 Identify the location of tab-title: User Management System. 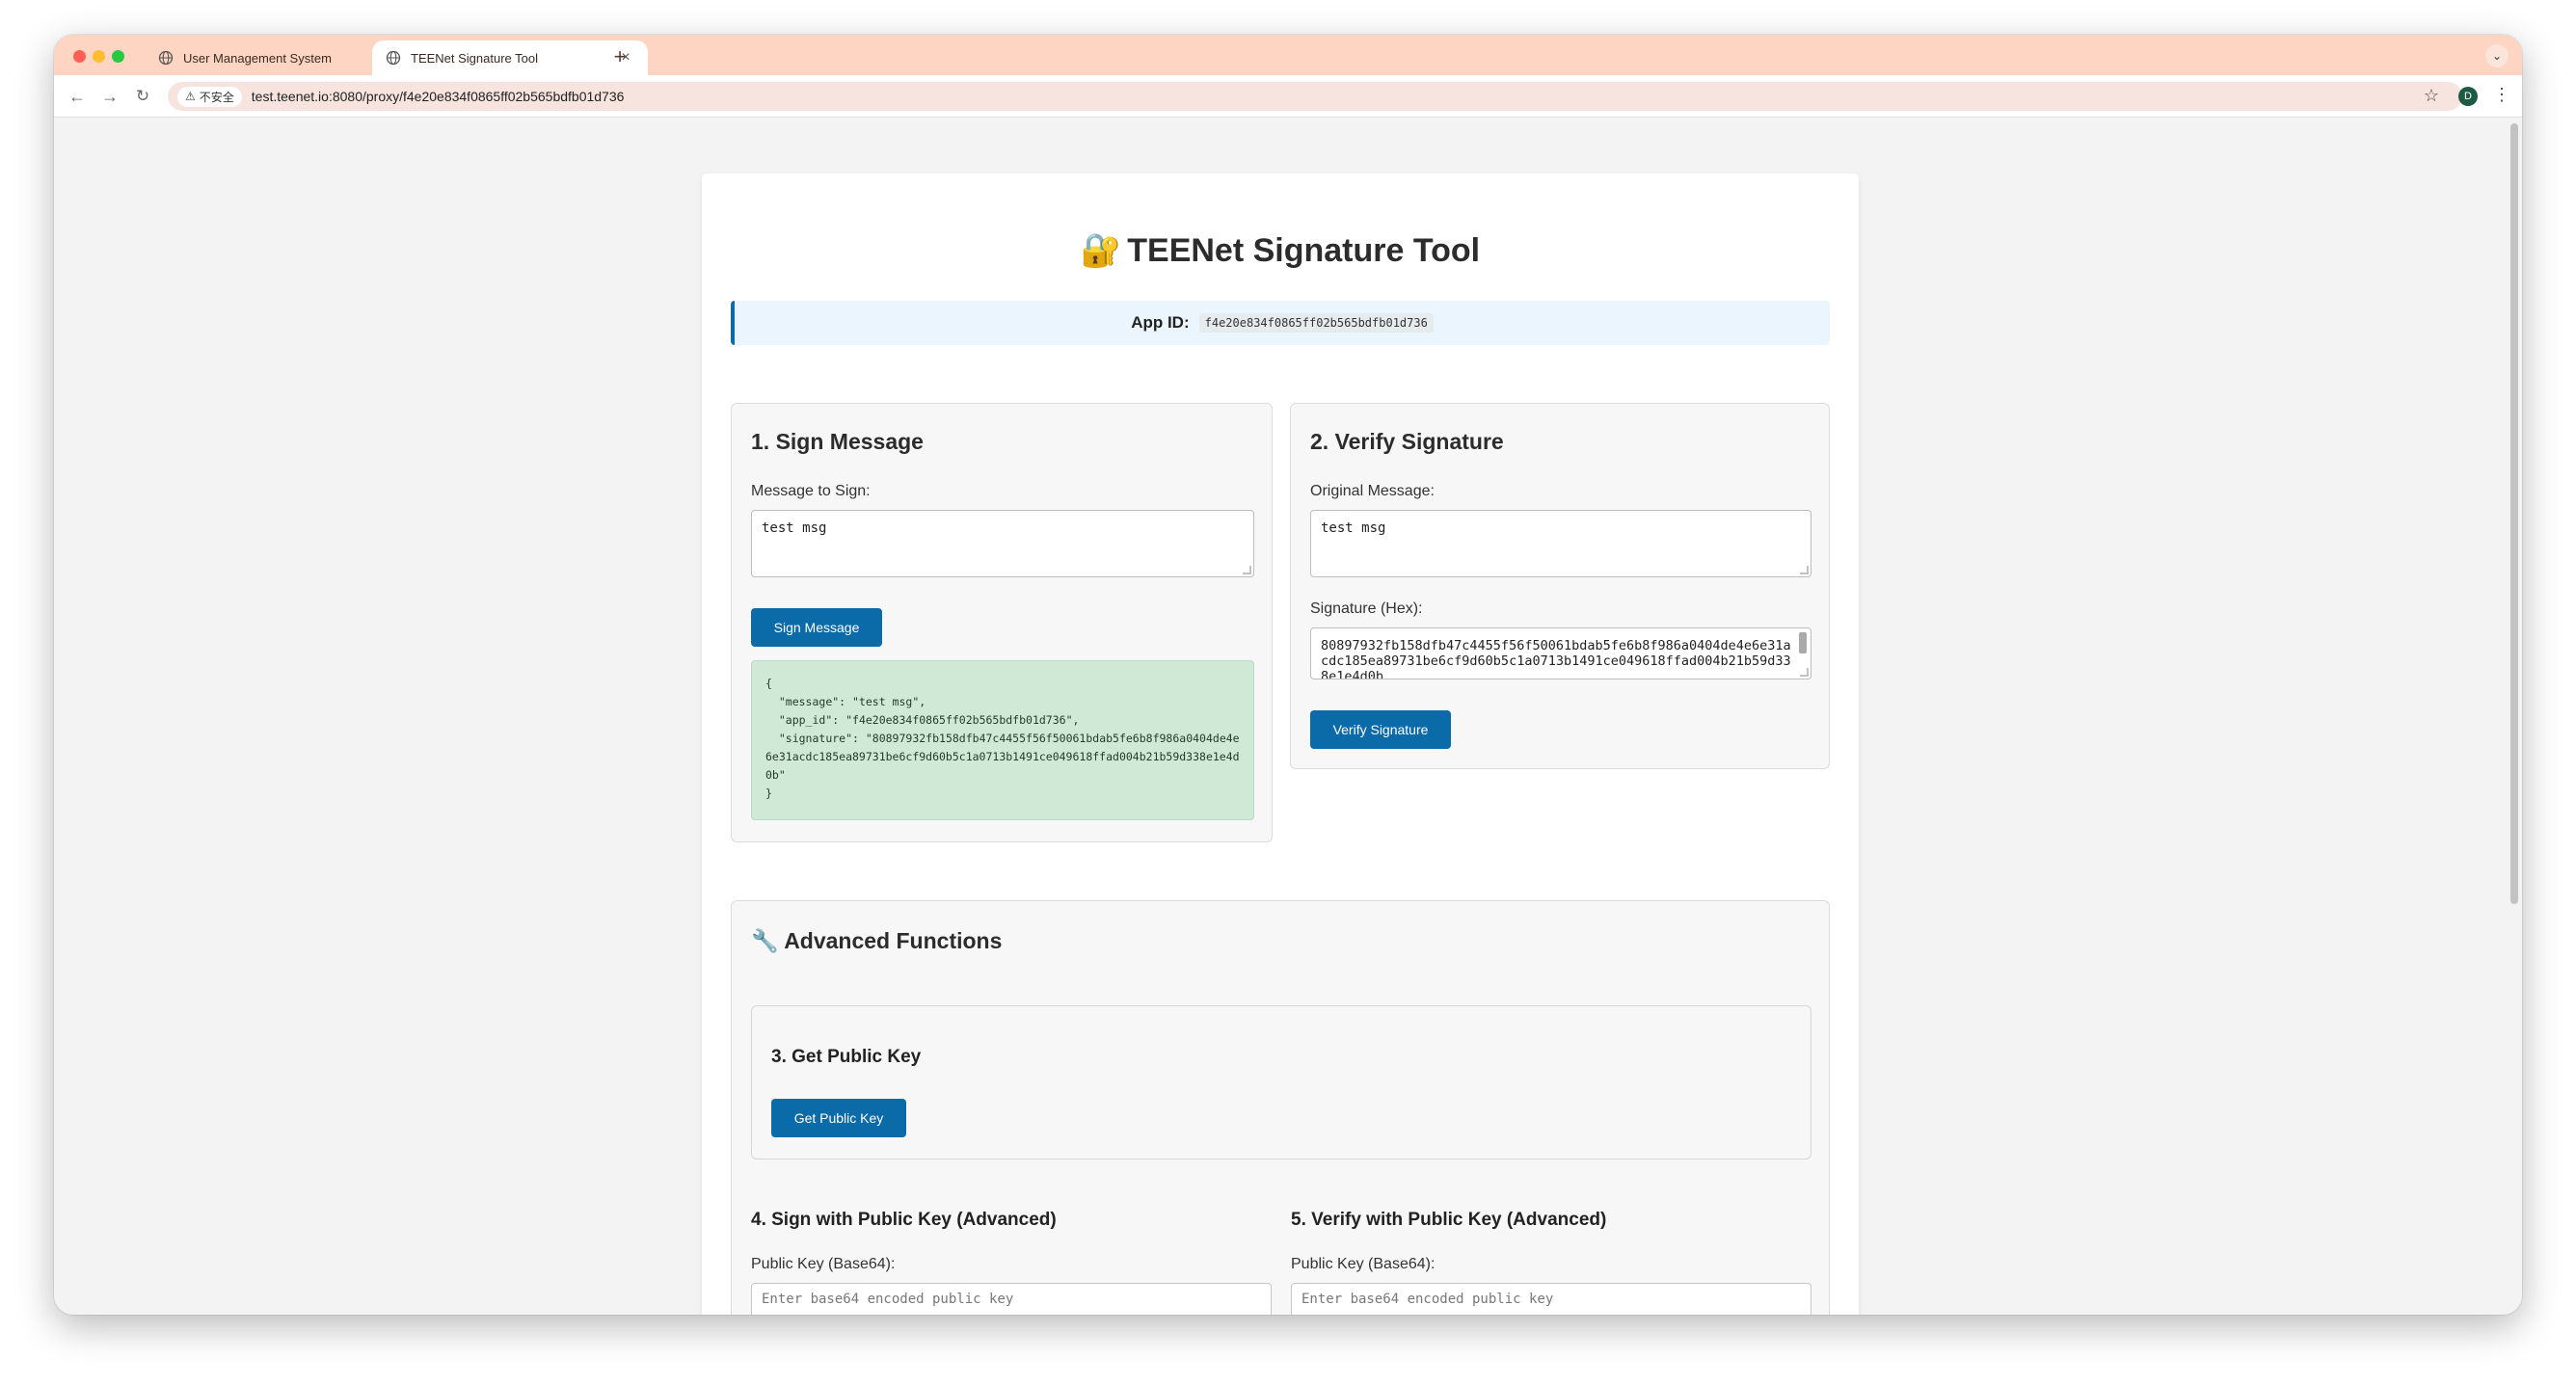
(257, 58).